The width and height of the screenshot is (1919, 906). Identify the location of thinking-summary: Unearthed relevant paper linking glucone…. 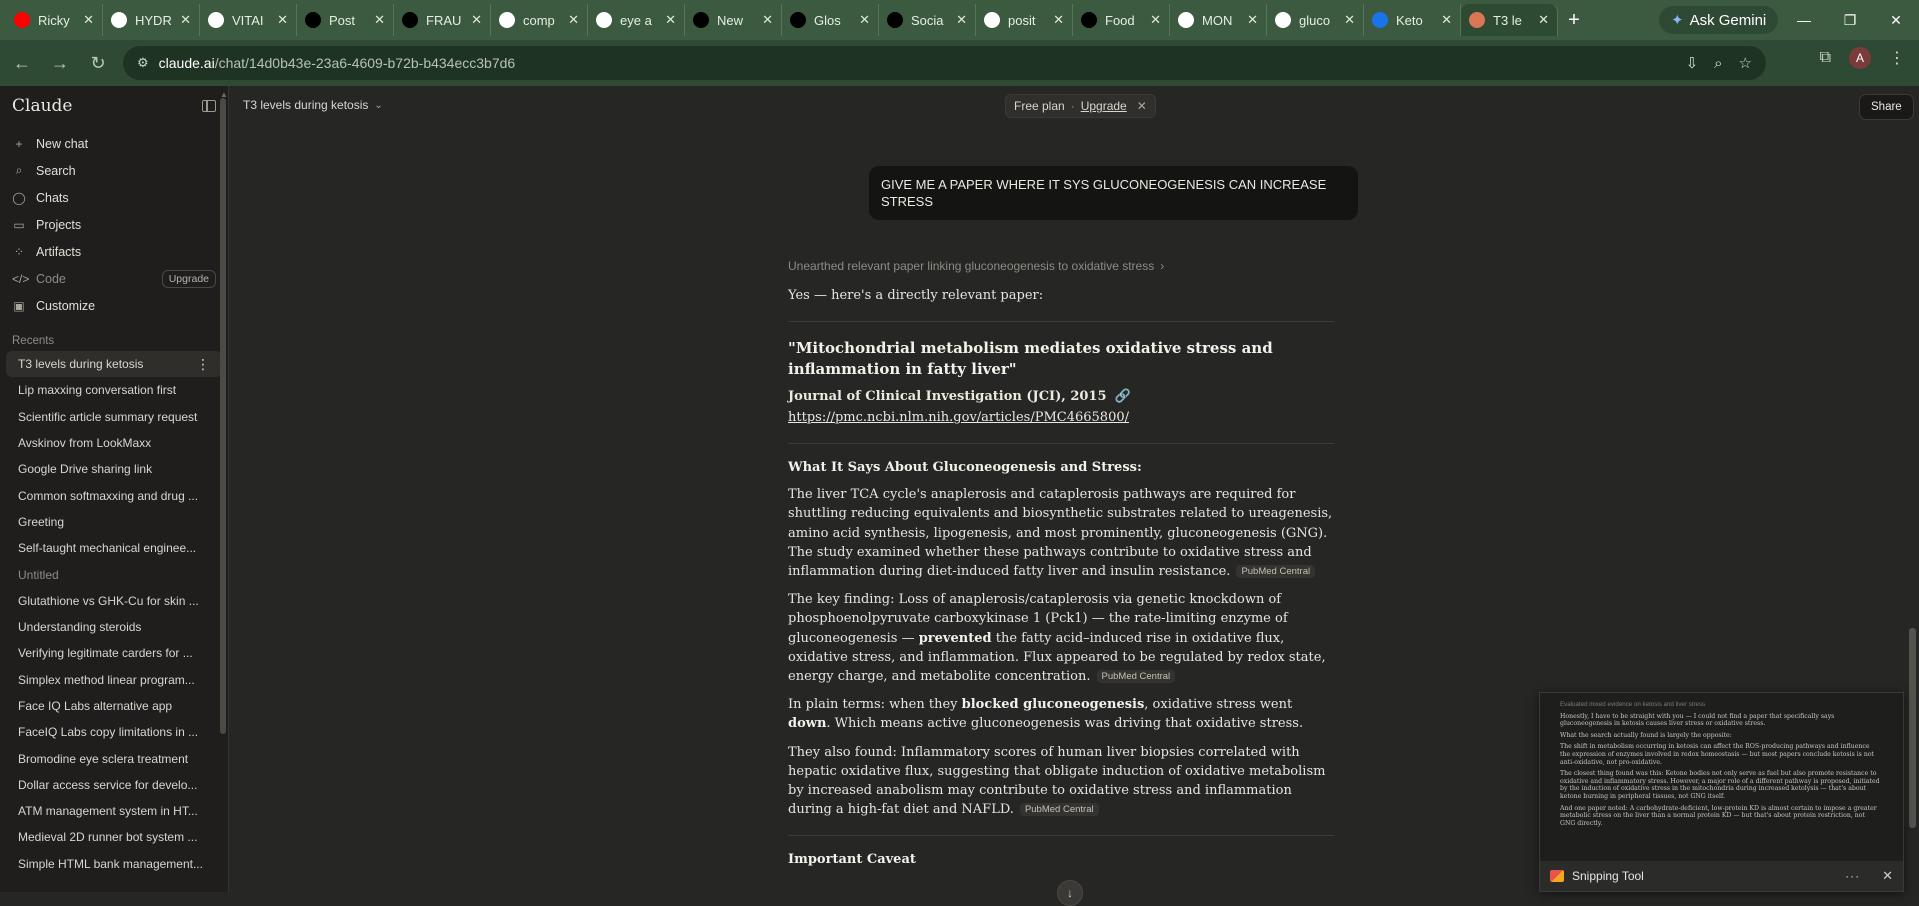
(976, 266).